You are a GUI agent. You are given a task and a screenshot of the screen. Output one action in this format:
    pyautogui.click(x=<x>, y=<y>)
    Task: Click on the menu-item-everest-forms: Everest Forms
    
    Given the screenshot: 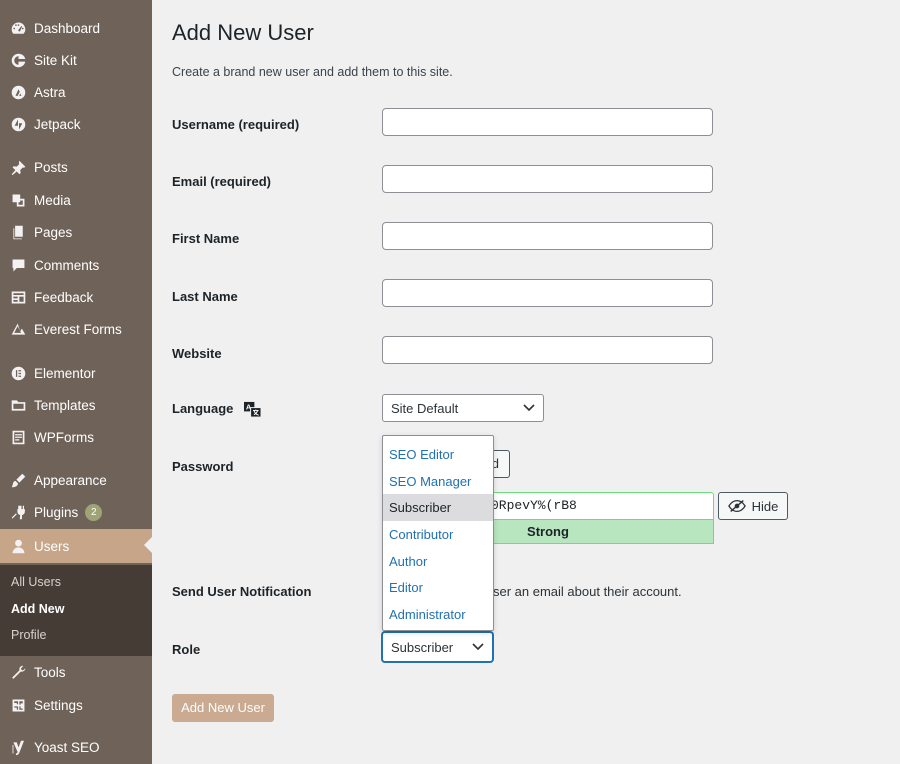 What is the action you would take?
    pyautogui.click(x=76, y=329)
    